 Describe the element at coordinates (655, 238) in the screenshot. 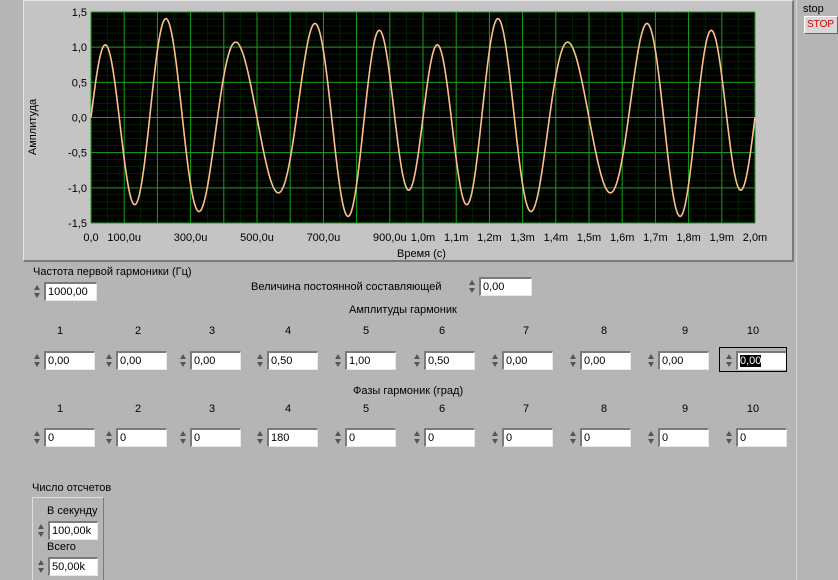

I see `x-tick-label: 1,7m` at that location.